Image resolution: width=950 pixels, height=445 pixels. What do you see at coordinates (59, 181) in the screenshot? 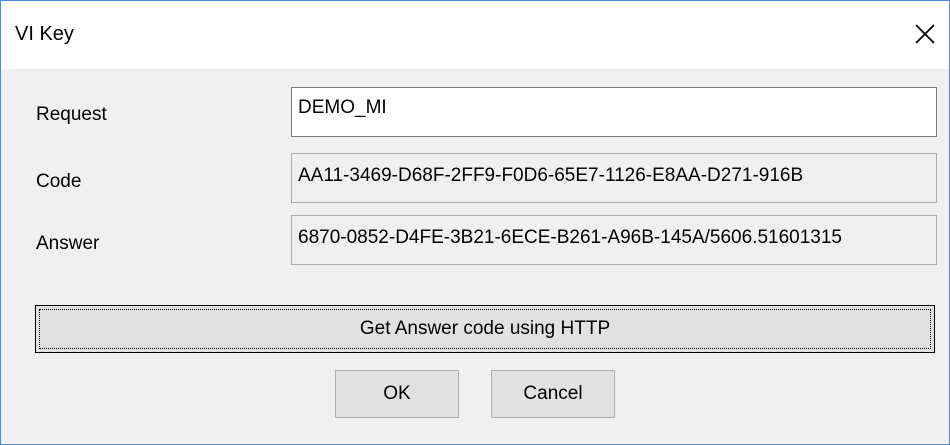
I see `code-label: Code` at bounding box center [59, 181].